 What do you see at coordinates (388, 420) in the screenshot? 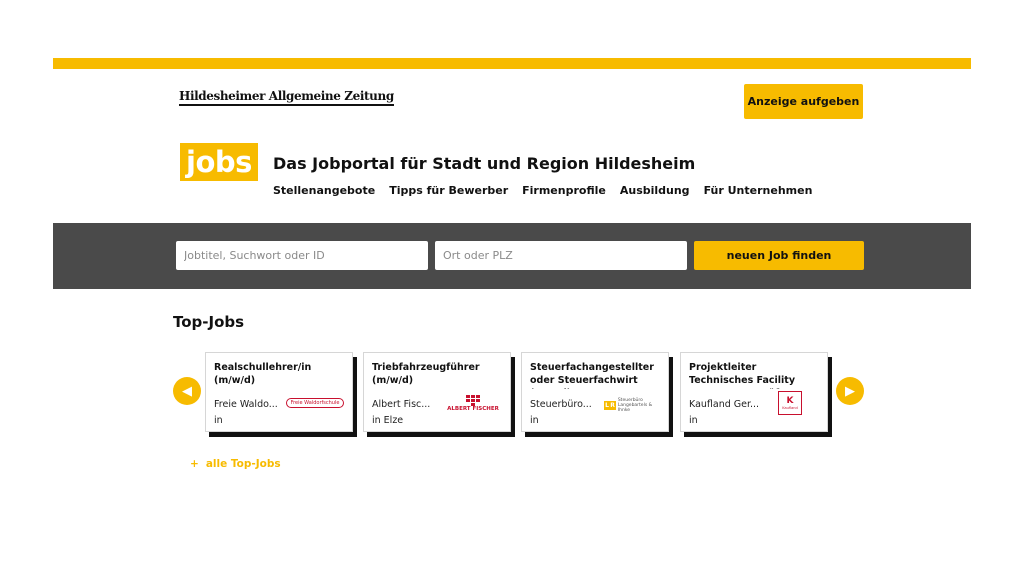
I see `job-card-location: in Elze` at bounding box center [388, 420].